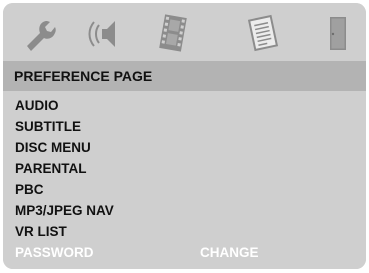 Image resolution: width=369 pixels, height=273 pixels. What do you see at coordinates (37, 105) in the screenshot?
I see `menu-item-audio: AUDIO` at bounding box center [37, 105].